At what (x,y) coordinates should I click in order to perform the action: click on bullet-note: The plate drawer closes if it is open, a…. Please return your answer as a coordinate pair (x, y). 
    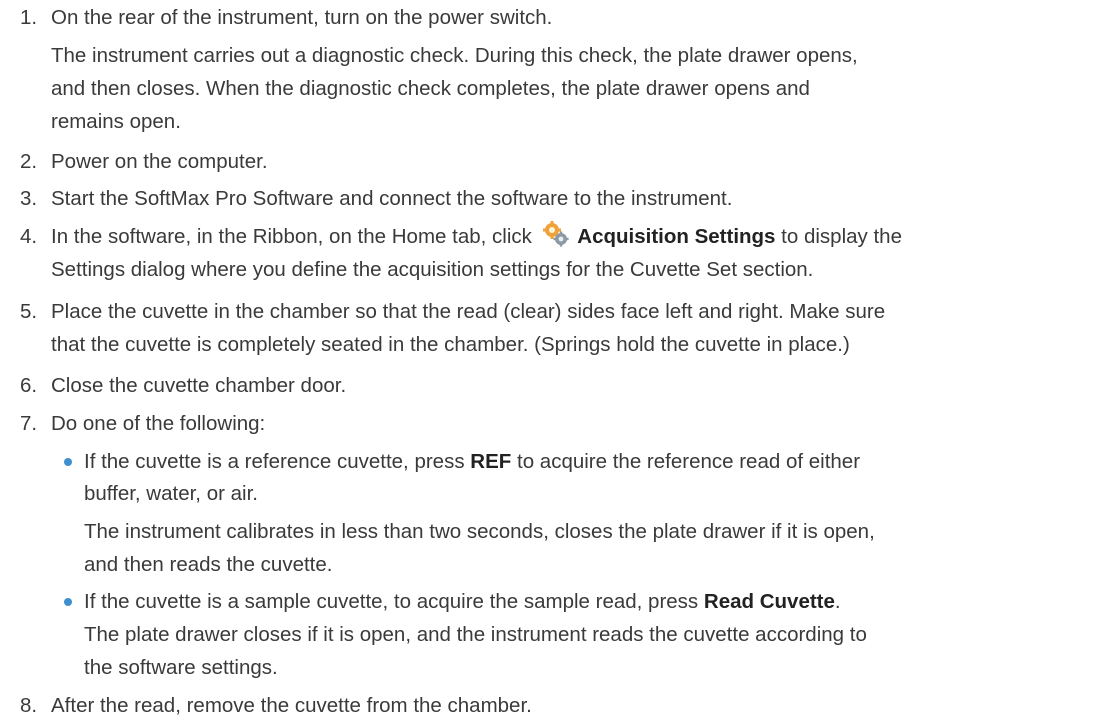
    Looking at the image, I should click on (475, 634).